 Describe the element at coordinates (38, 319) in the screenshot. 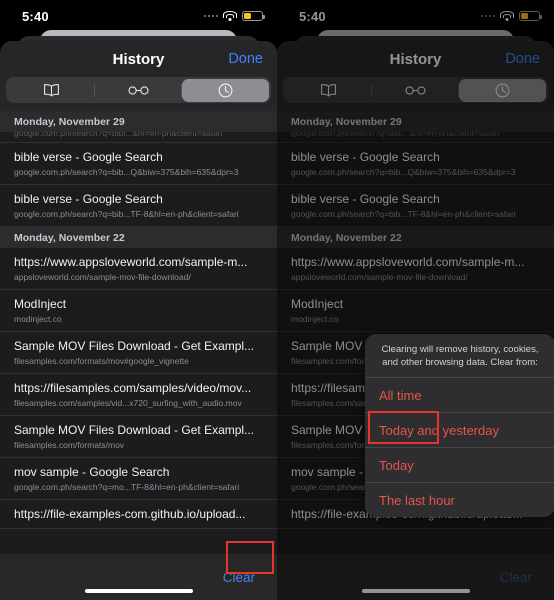

I see `list-item-url: modinject.co` at that location.